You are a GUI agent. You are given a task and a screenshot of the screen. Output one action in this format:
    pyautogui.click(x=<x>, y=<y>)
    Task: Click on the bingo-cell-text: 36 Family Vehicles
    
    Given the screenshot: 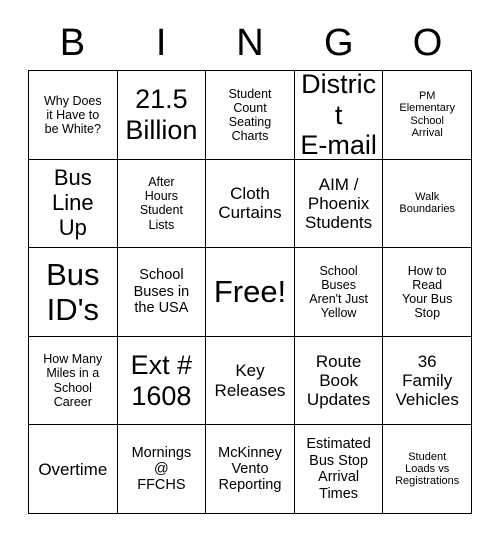 What is the action you would take?
    pyautogui.click(x=427, y=380)
    